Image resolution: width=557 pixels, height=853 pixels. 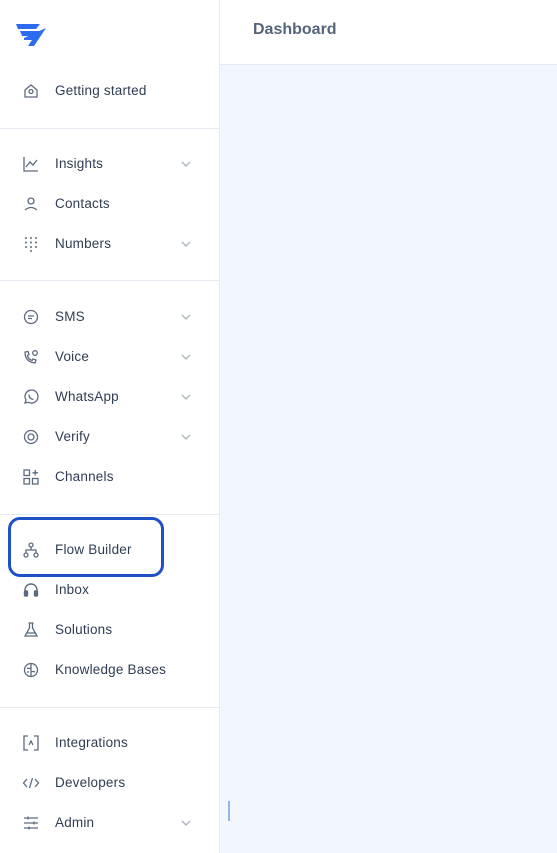 I want to click on channels-grid-icon, so click(x=31, y=477).